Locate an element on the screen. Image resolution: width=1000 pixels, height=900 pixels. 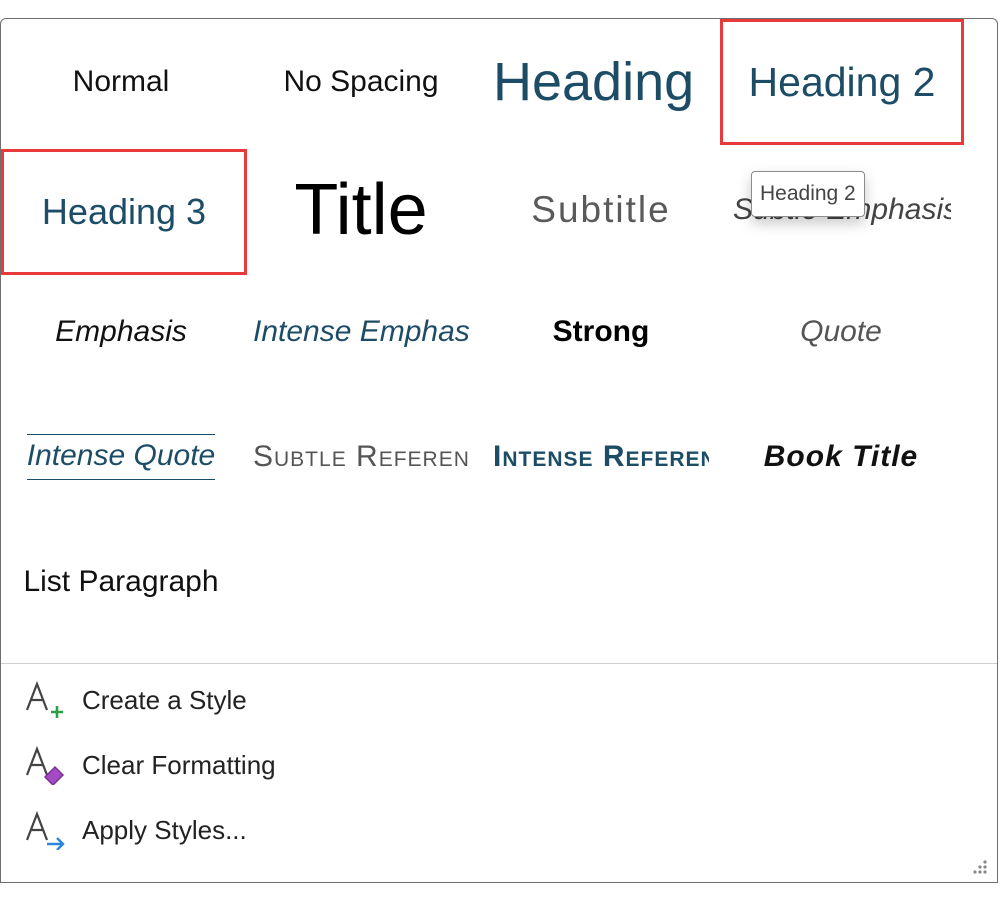
style-book-title-label: Book Title is located at coordinates (841, 456).